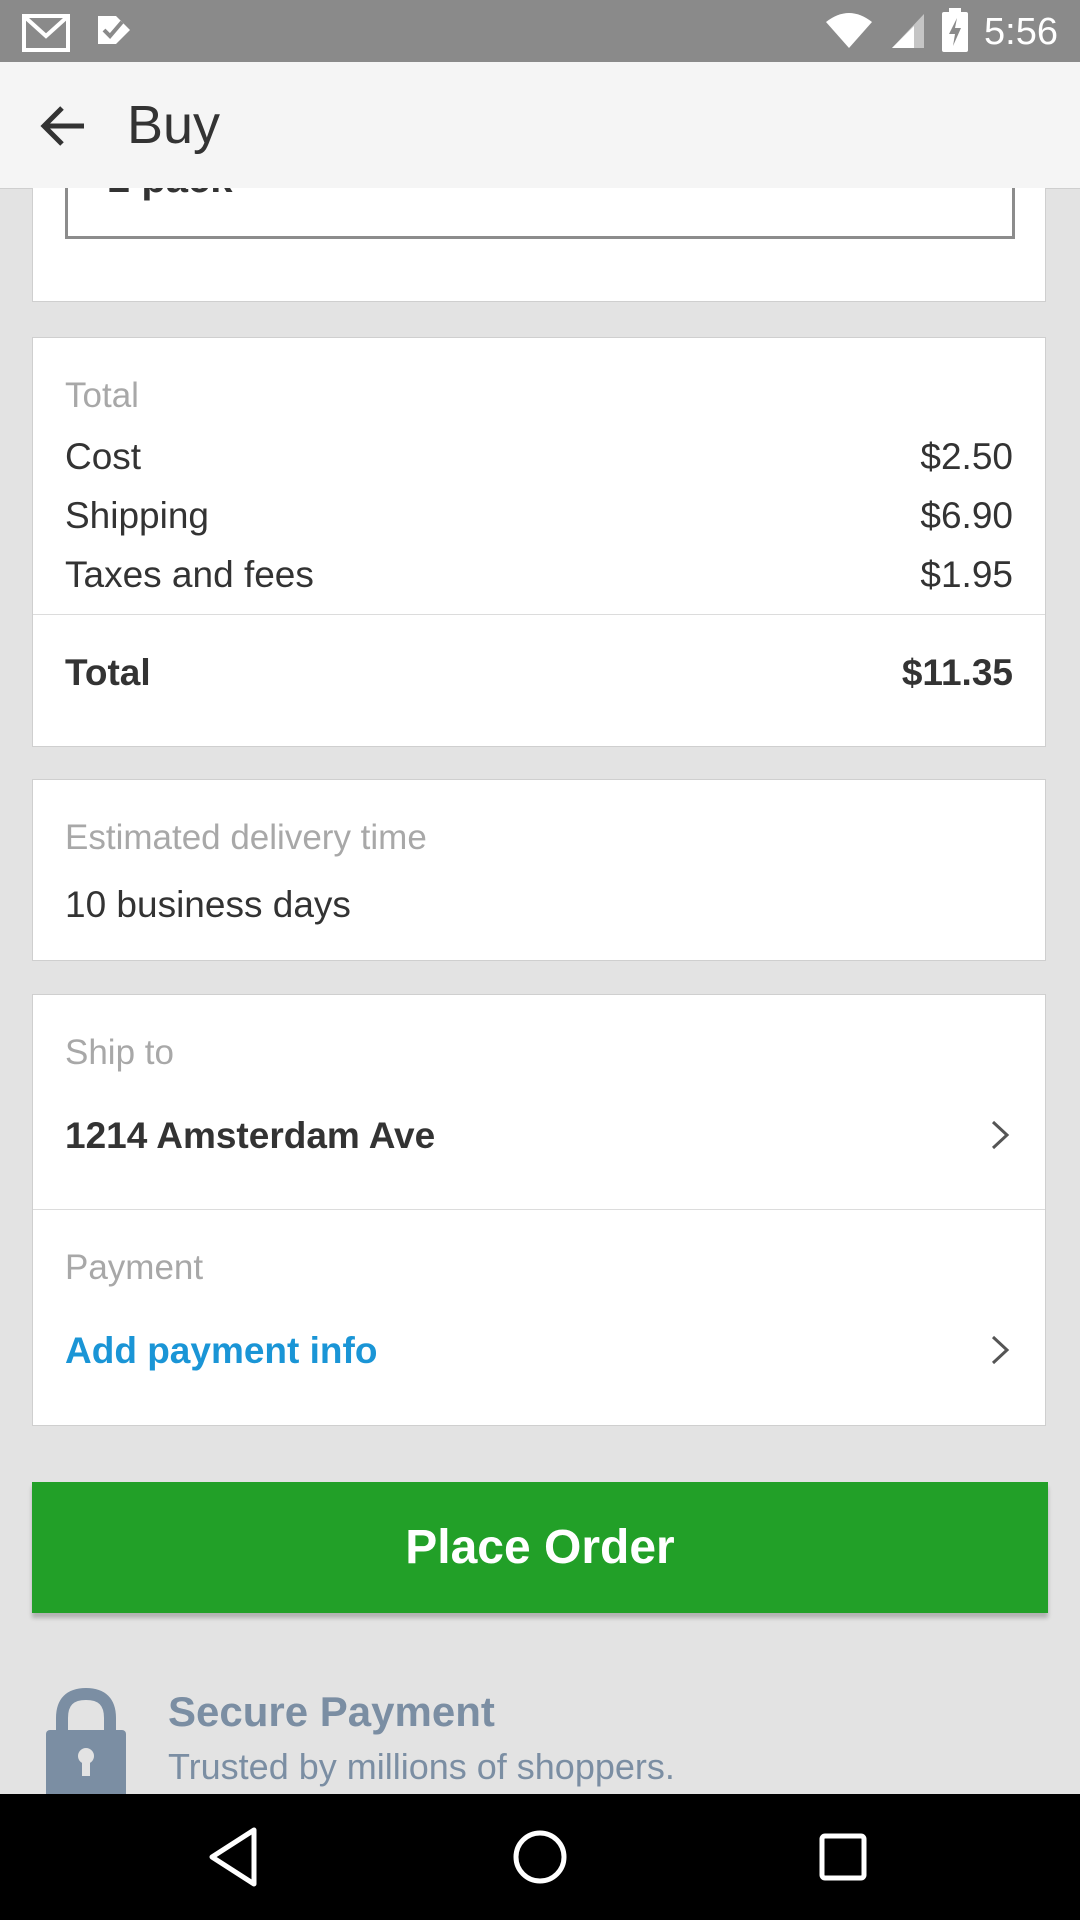 Image resolution: width=1080 pixels, height=1920 pixels. I want to click on battery-charging-icon, so click(955, 32).